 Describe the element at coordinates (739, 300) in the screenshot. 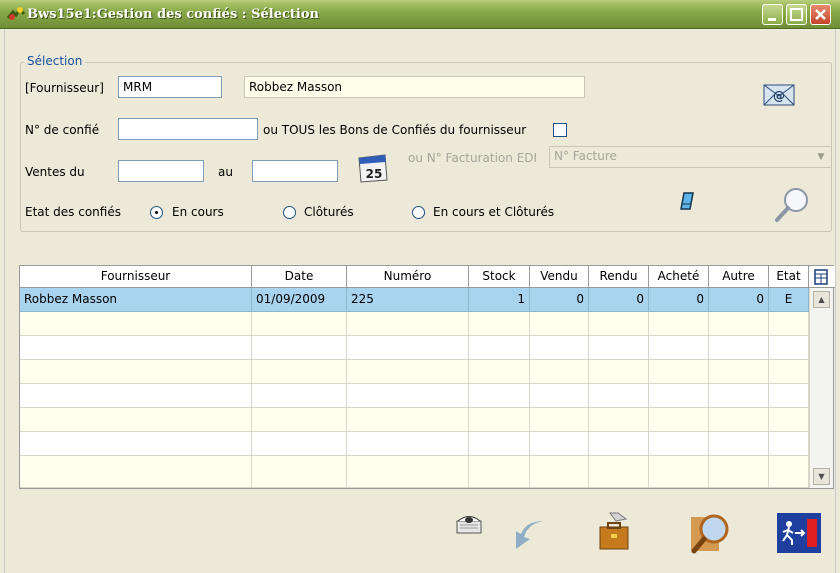

I see `cell-autre: 0` at that location.